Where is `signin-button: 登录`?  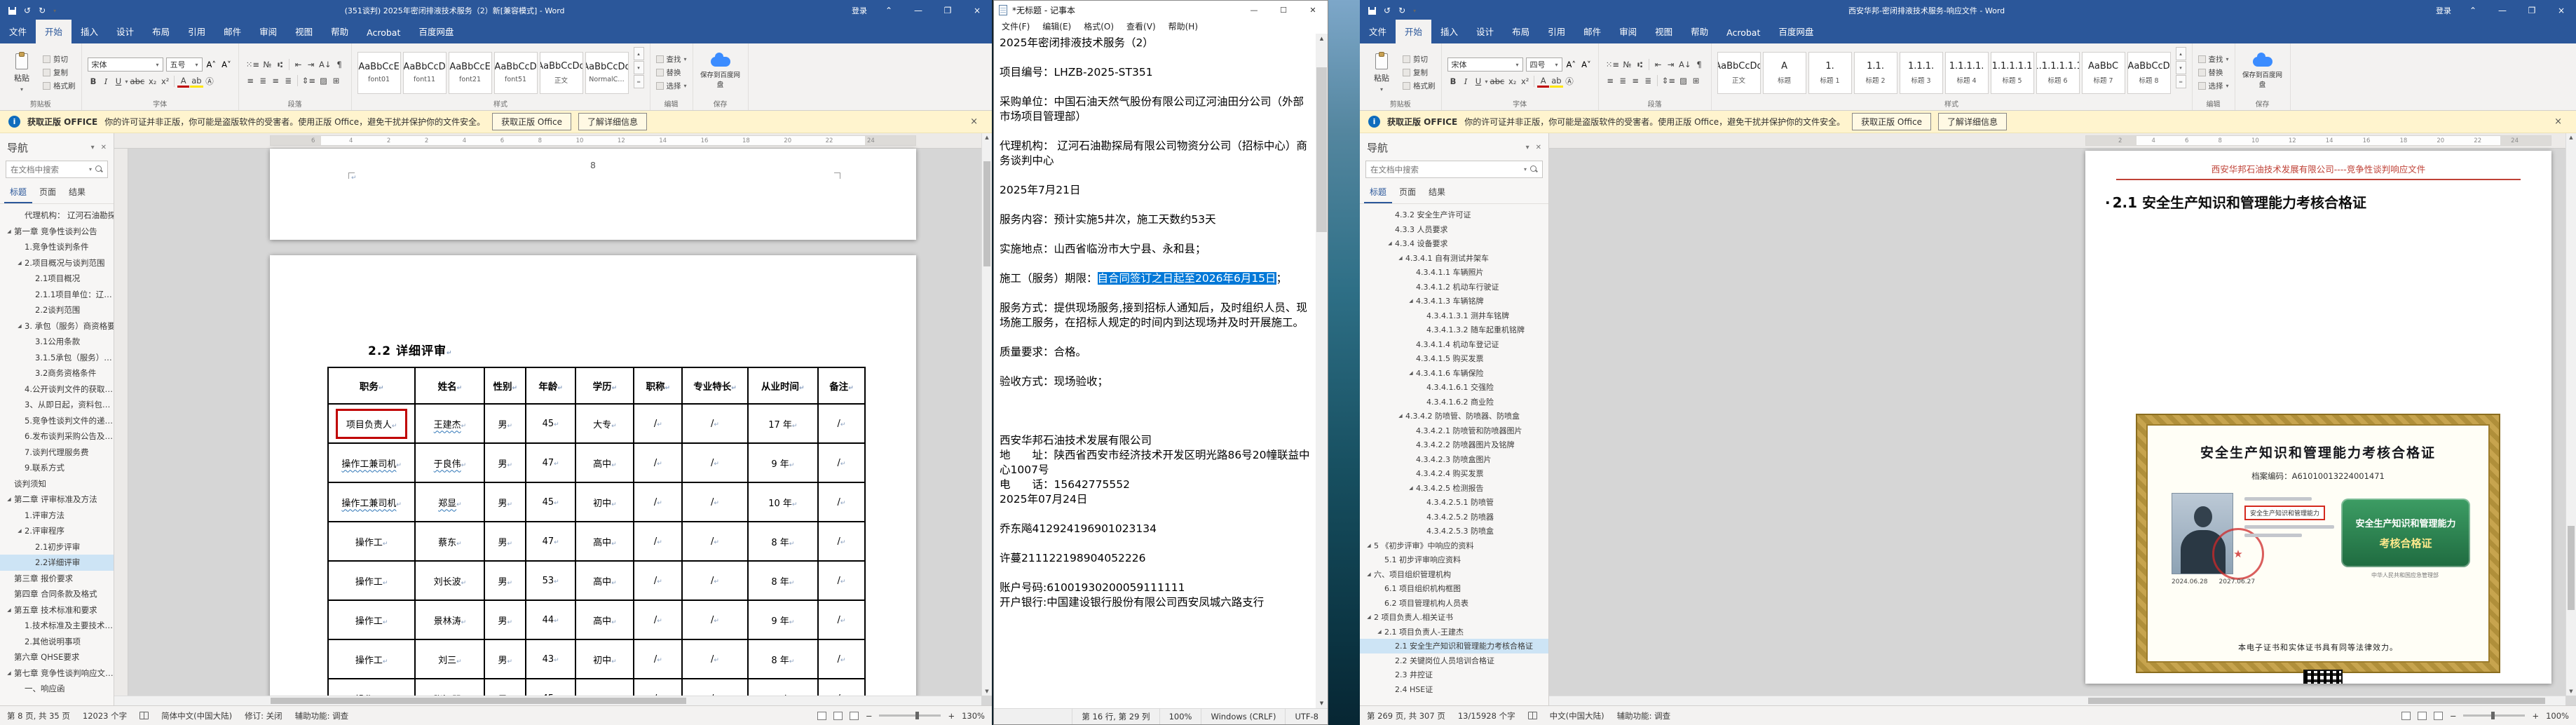 signin-button: 登录 is located at coordinates (2443, 10).